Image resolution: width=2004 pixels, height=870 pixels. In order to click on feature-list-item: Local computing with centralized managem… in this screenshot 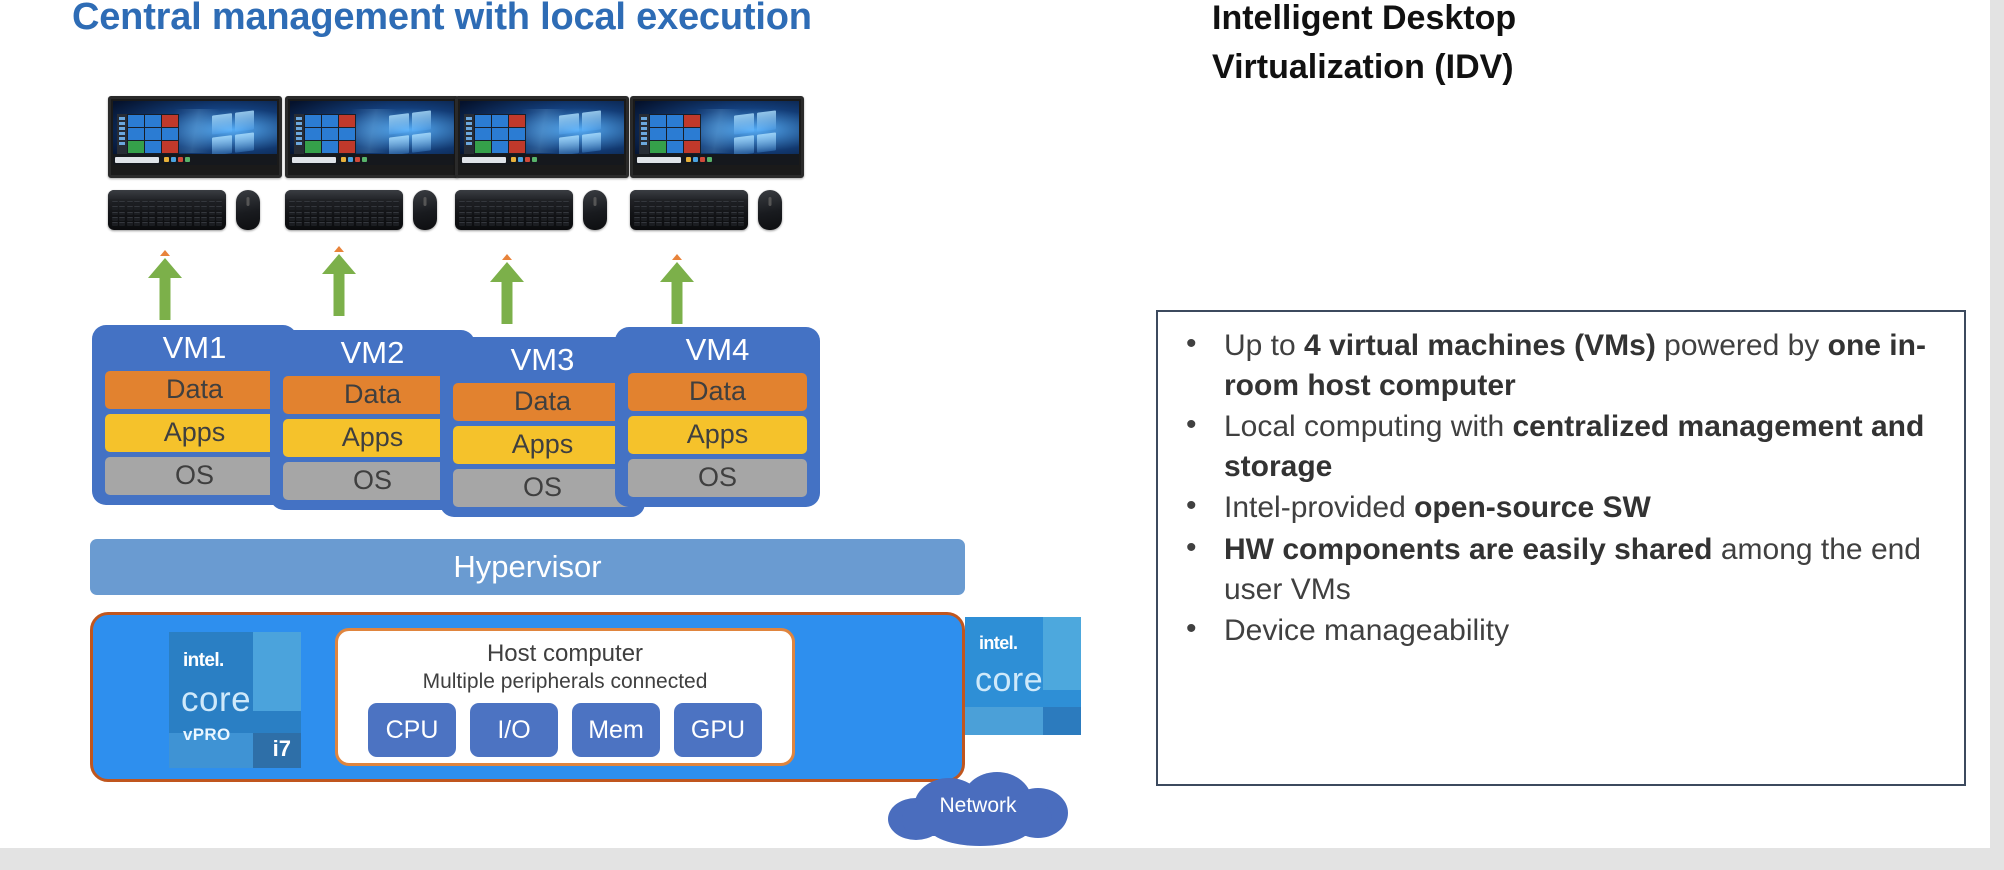, I will do `click(1557, 445)`.